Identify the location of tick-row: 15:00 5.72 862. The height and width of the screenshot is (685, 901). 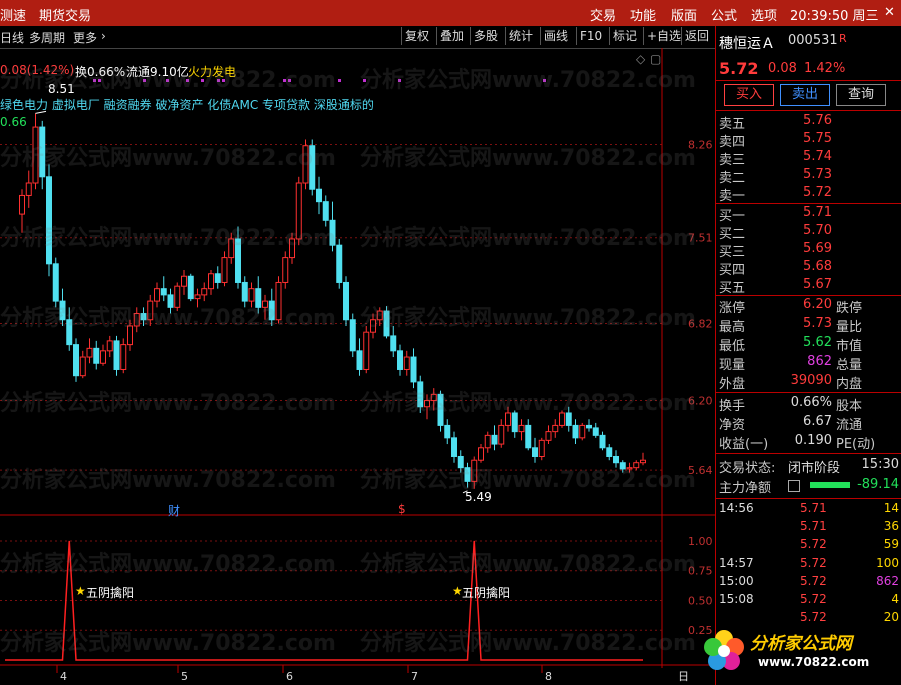
(809, 580).